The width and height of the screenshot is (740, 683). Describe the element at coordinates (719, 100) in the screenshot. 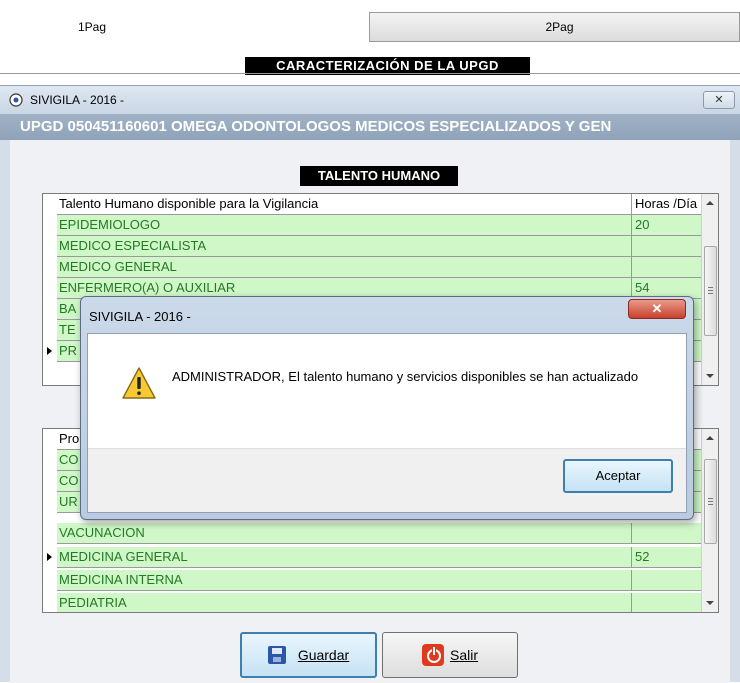

I see `window-close-button: ✕` at that location.